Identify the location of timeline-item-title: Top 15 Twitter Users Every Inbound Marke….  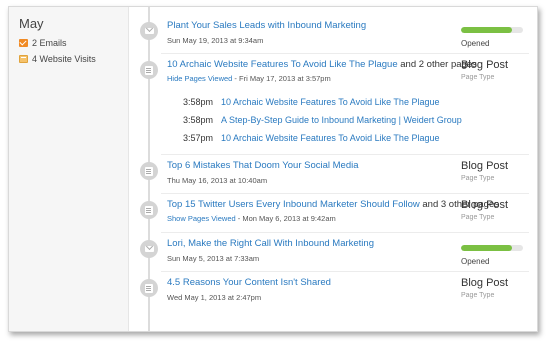
(333, 204).